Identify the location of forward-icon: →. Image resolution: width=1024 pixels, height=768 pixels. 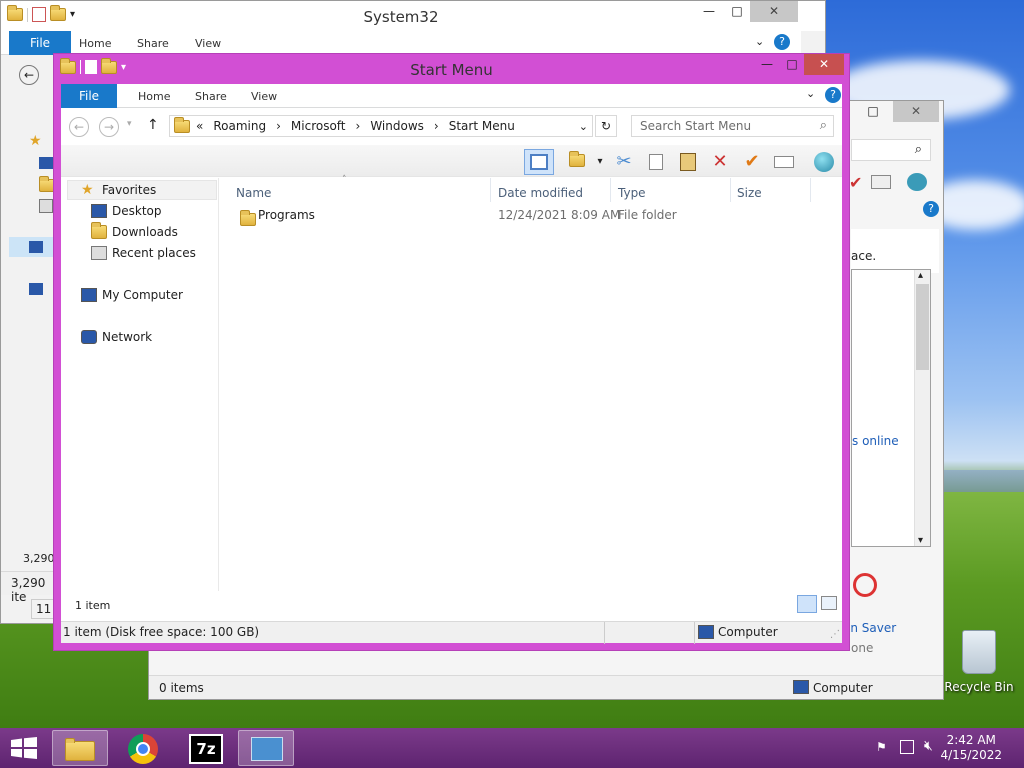
(109, 127).